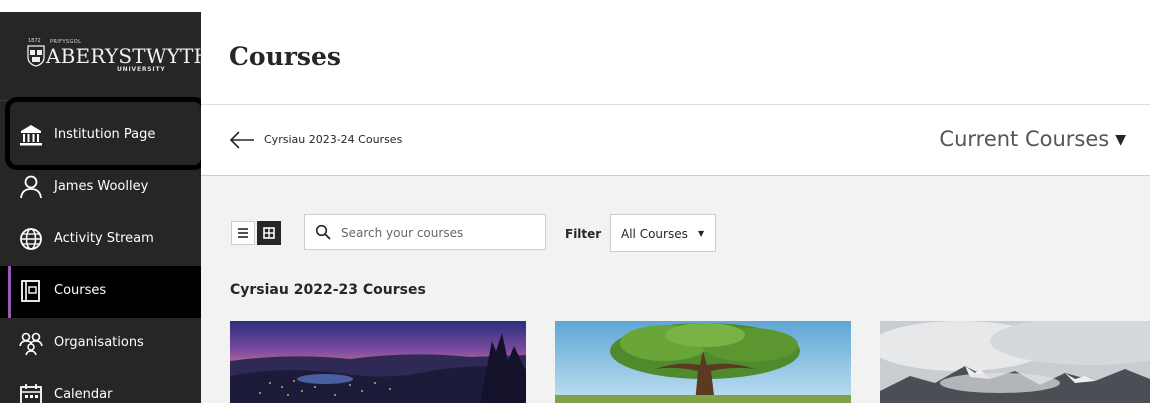 The image size is (1150, 403). What do you see at coordinates (83, 394) in the screenshot?
I see `sidebar-item-label: Calendar` at bounding box center [83, 394].